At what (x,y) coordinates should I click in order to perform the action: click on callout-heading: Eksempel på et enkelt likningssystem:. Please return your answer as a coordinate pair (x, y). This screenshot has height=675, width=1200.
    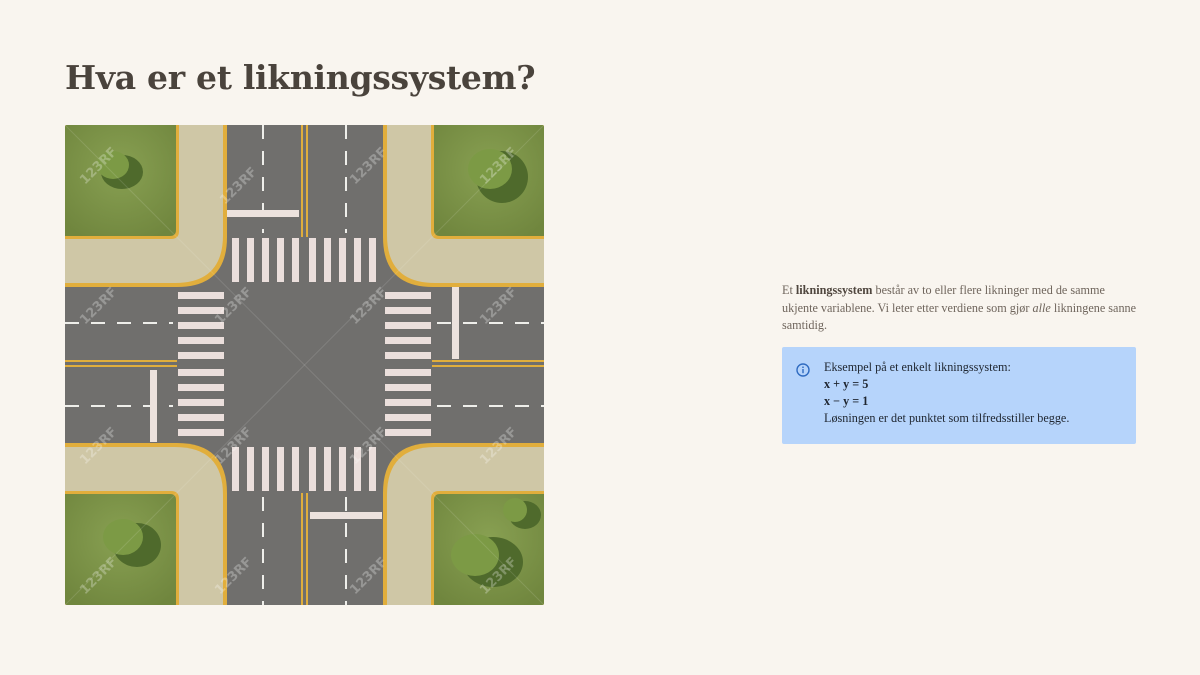
    Looking at the image, I should click on (917, 367).